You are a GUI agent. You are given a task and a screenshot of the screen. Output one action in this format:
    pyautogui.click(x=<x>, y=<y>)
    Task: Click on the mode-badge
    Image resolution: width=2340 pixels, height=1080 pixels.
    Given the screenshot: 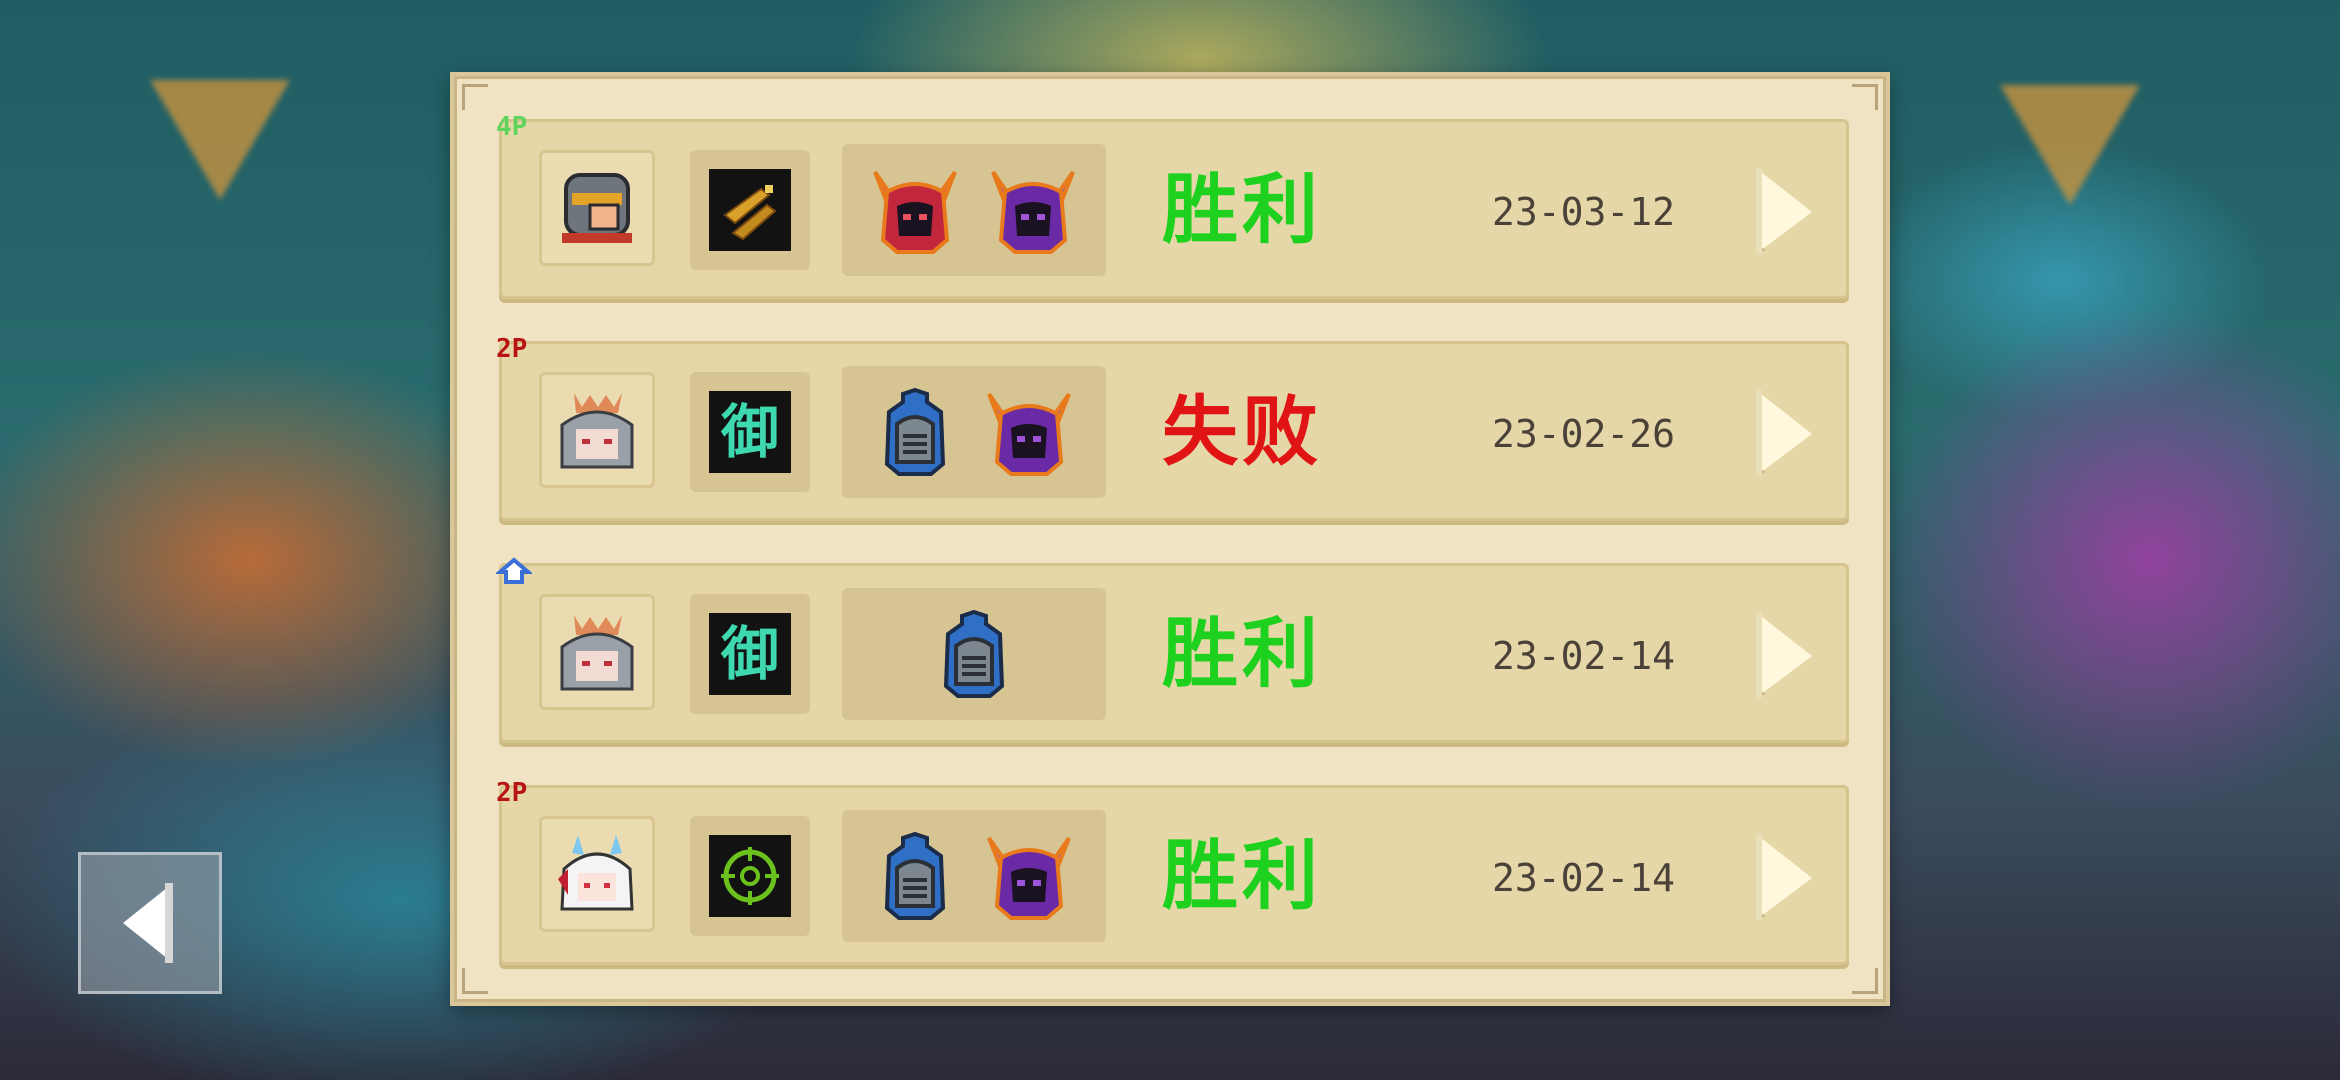 What is the action you would take?
    pyautogui.click(x=514, y=574)
    